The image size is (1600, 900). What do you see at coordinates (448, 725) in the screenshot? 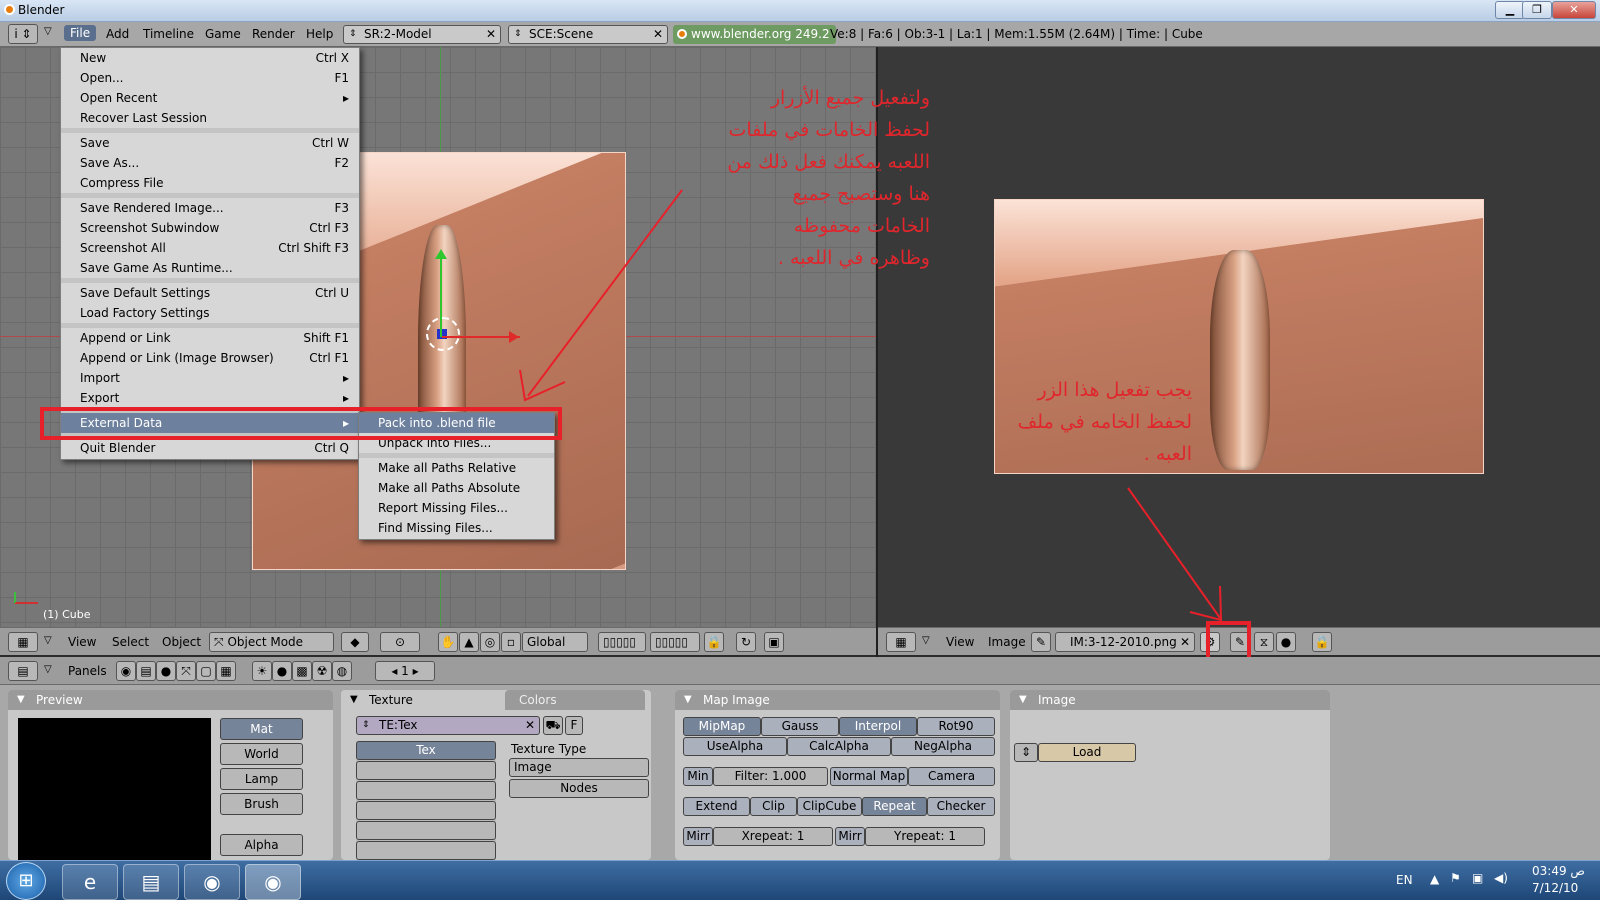
I see `texture-name-field: TE:Tex ⇕ ✕` at bounding box center [448, 725].